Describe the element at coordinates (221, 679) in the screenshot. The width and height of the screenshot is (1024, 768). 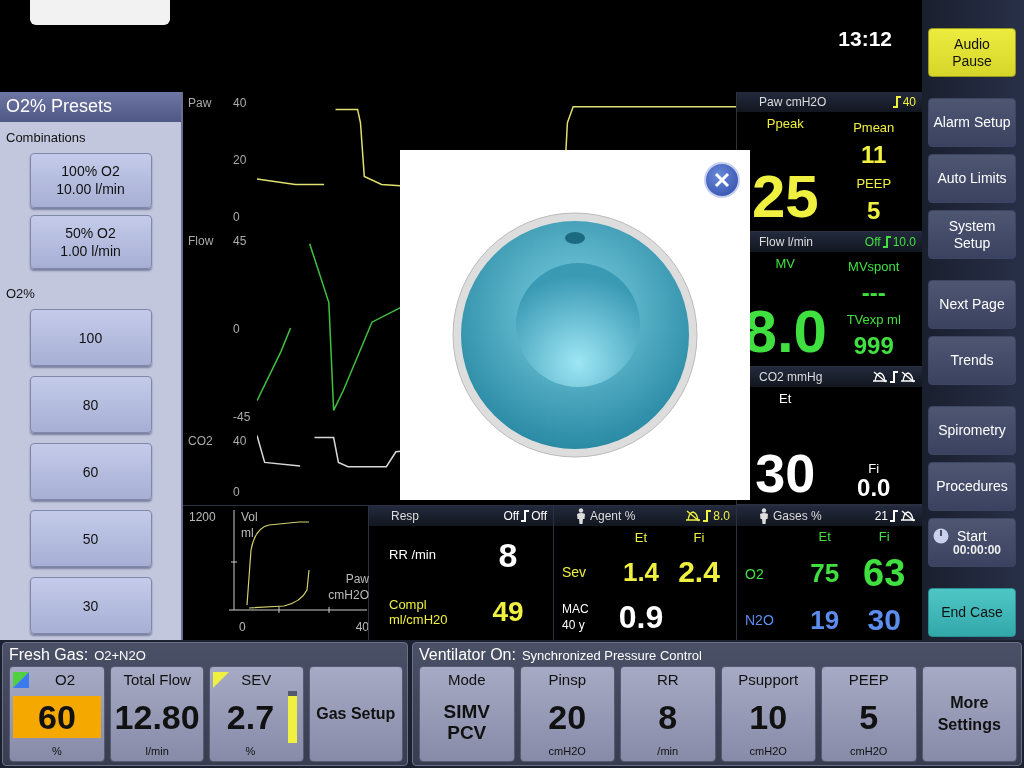
I see `agent-color-icon` at that location.